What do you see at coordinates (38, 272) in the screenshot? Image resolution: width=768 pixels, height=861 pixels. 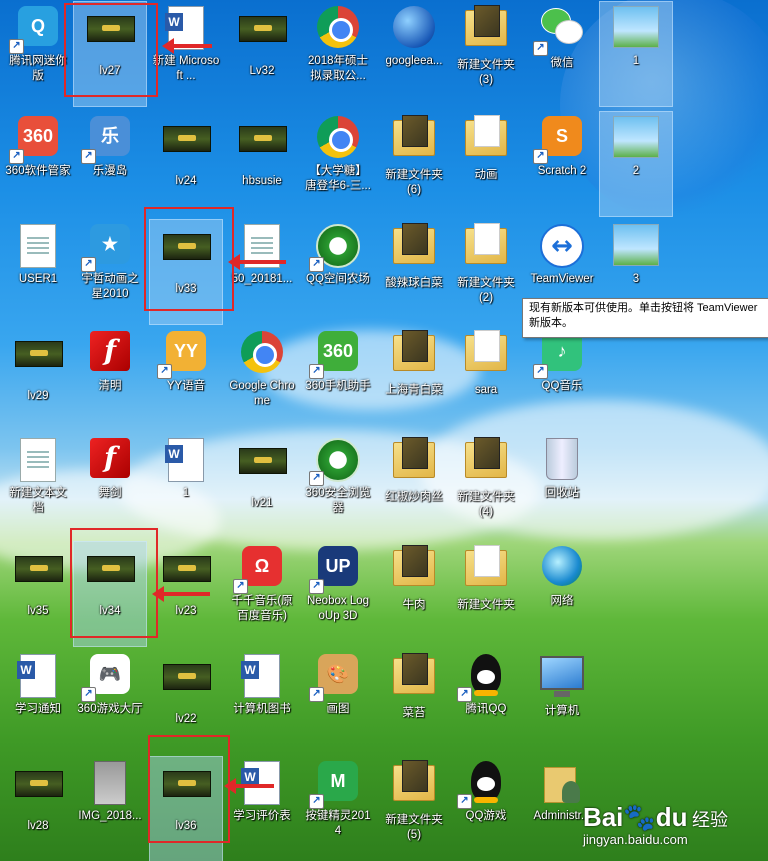 I see `desktop-icon: USER1` at bounding box center [38, 272].